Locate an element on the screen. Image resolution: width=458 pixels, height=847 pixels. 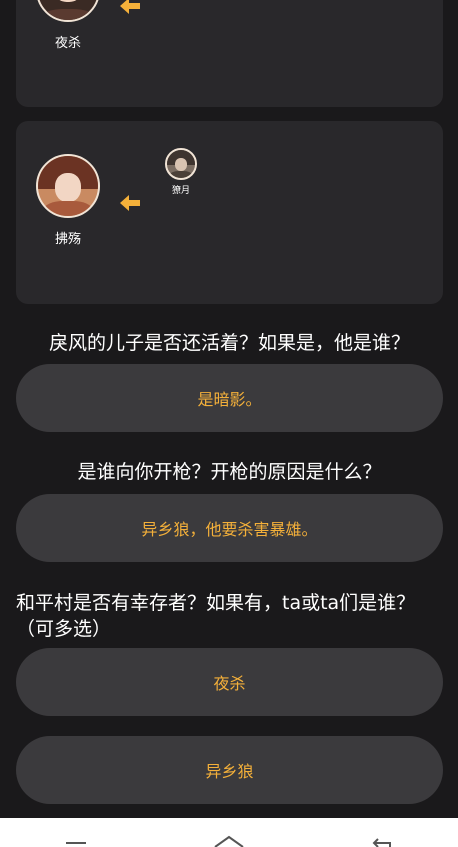
suspect-avatar-fushang is located at coordinates (68, 186).